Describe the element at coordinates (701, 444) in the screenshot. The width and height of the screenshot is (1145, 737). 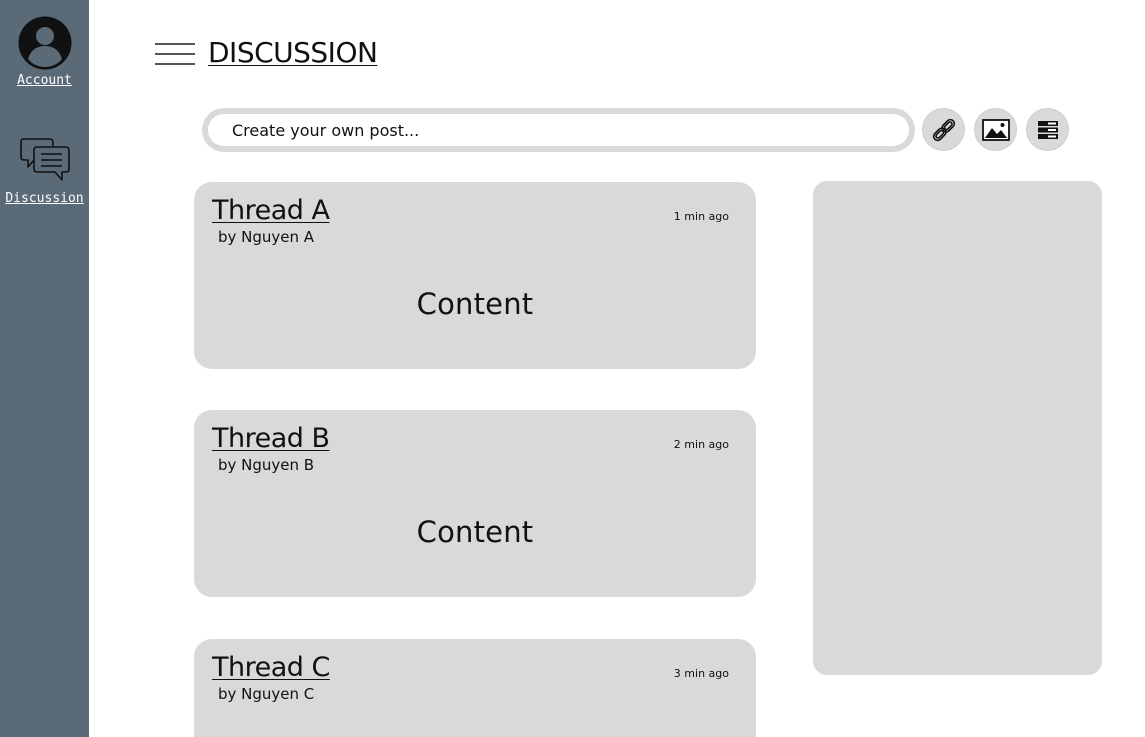
I see `thread-timestamp: 2 min ago` at that location.